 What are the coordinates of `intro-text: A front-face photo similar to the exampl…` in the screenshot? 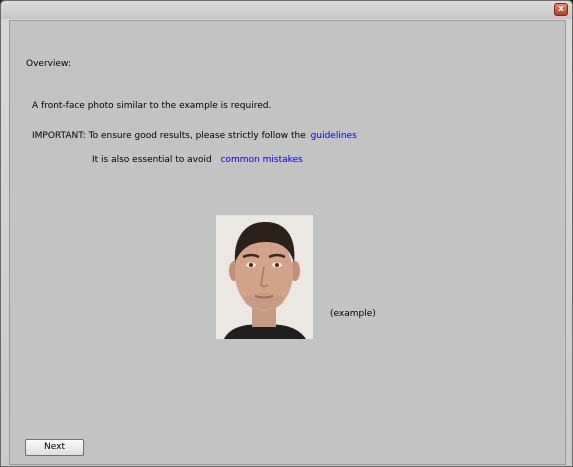 It's located at (152, 106).